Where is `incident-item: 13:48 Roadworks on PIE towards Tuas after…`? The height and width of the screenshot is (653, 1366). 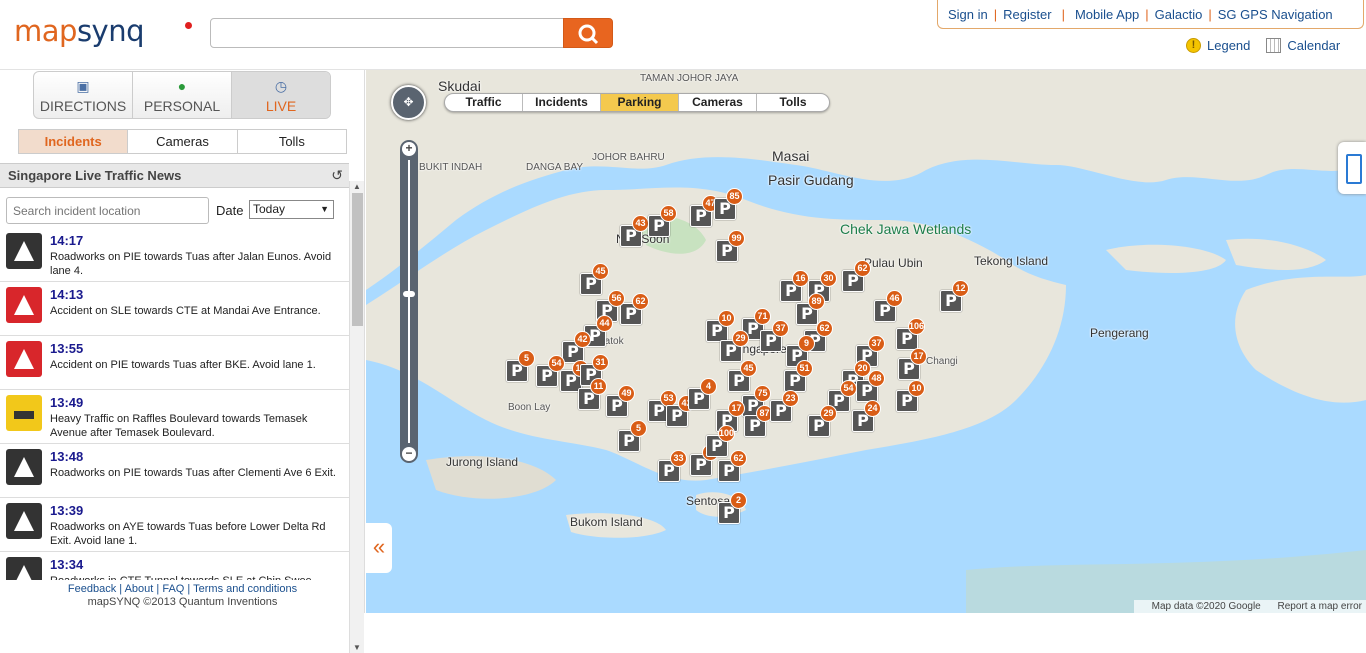
incident-item: 13:48 Roadworks on PIE towards Tuas after… is located at coordinates (174, 471).